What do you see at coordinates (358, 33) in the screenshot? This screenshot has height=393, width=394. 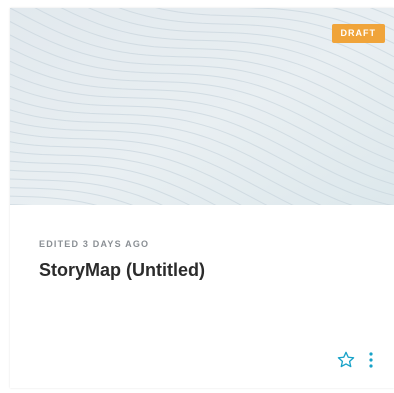 I see `draft-badge: DRAFT` at bounding box center [358, 33].